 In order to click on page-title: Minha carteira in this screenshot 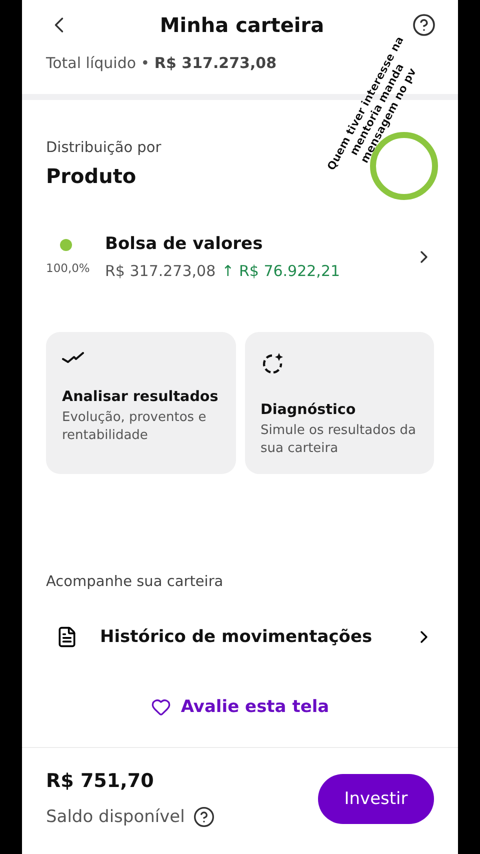, I will do `click(242, 25)`.